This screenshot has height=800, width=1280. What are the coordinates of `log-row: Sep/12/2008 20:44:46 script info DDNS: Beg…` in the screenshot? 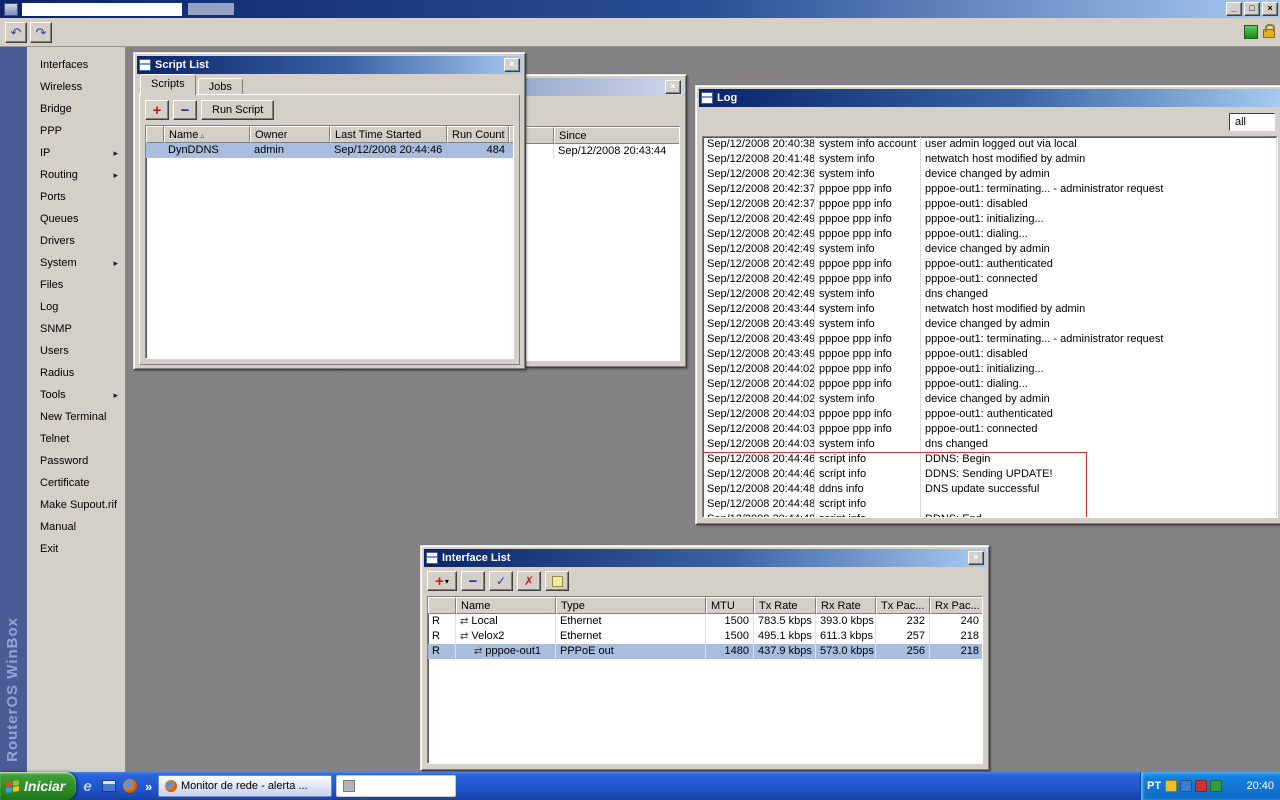 It's located at (990, 459).